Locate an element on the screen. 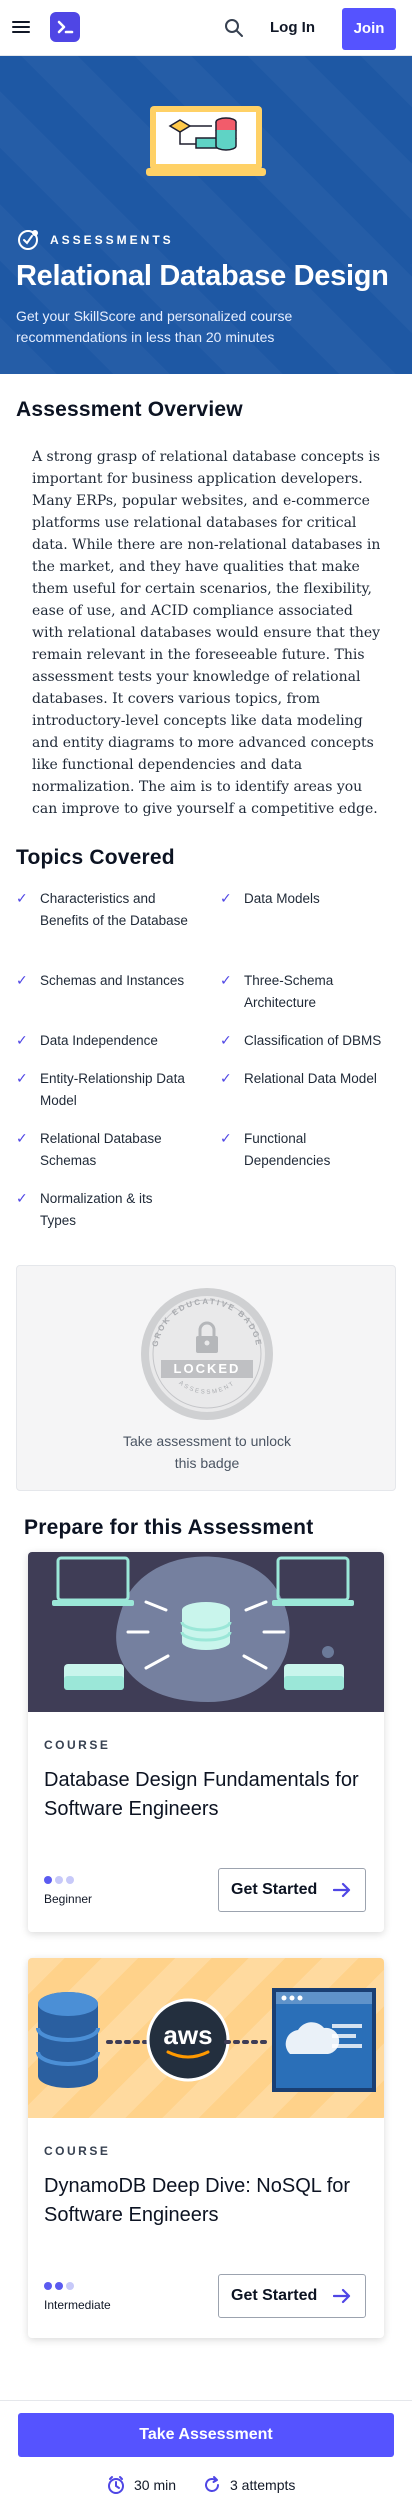  clock-icon is located at coordinates (116, 2485).